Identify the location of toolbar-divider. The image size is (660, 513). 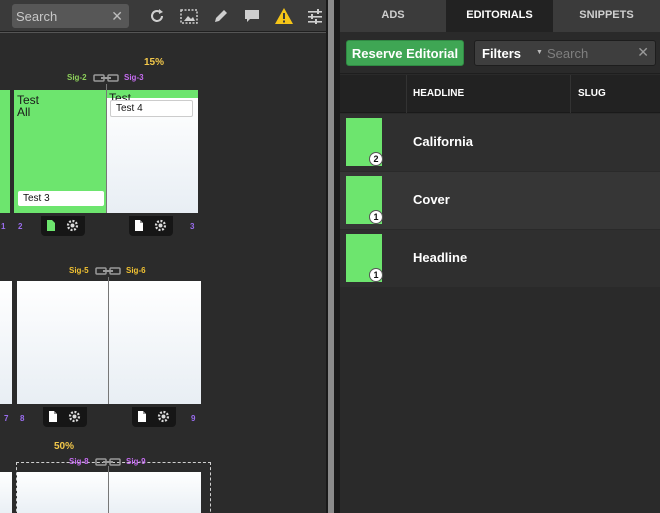
(163, 32).